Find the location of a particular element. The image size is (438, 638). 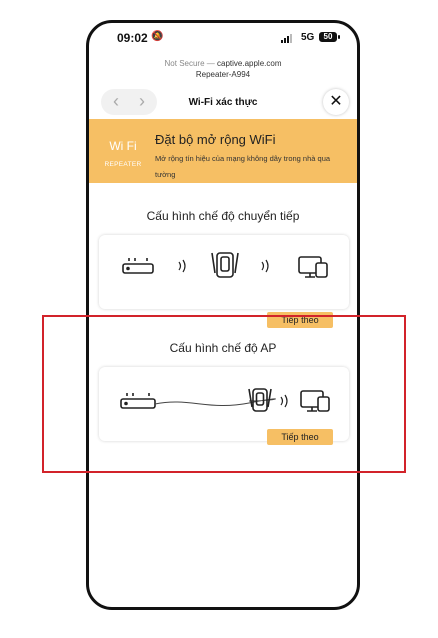

network-type: 5G is located at coordinates (308, 37).